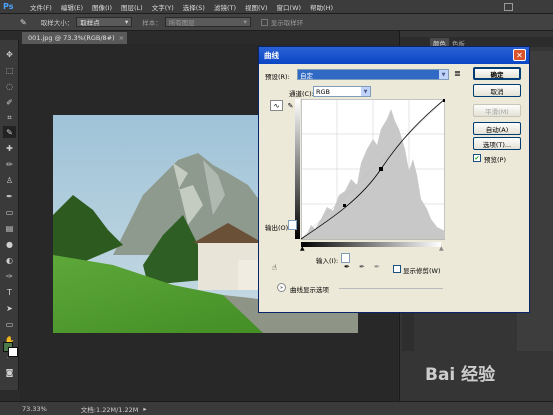 The image size is (553, 415). What do you see at coordinates (9, 118) in the screenshot?
I see `crop-tool-icon: ⌗` at bounding box center [9, 118].